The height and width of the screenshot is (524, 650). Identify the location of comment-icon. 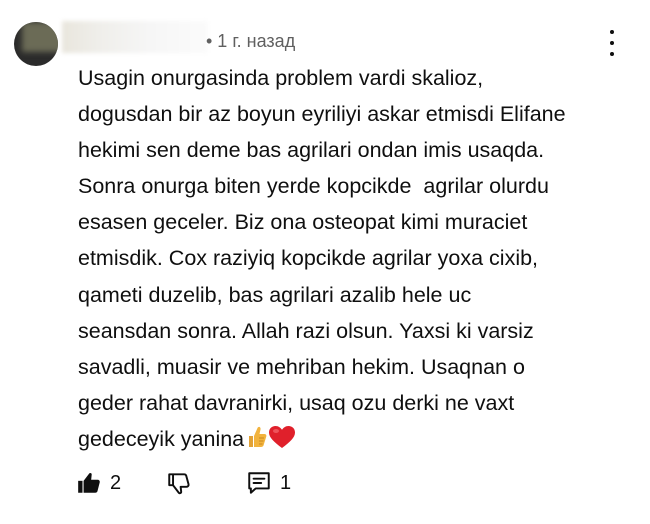
(259, 483).